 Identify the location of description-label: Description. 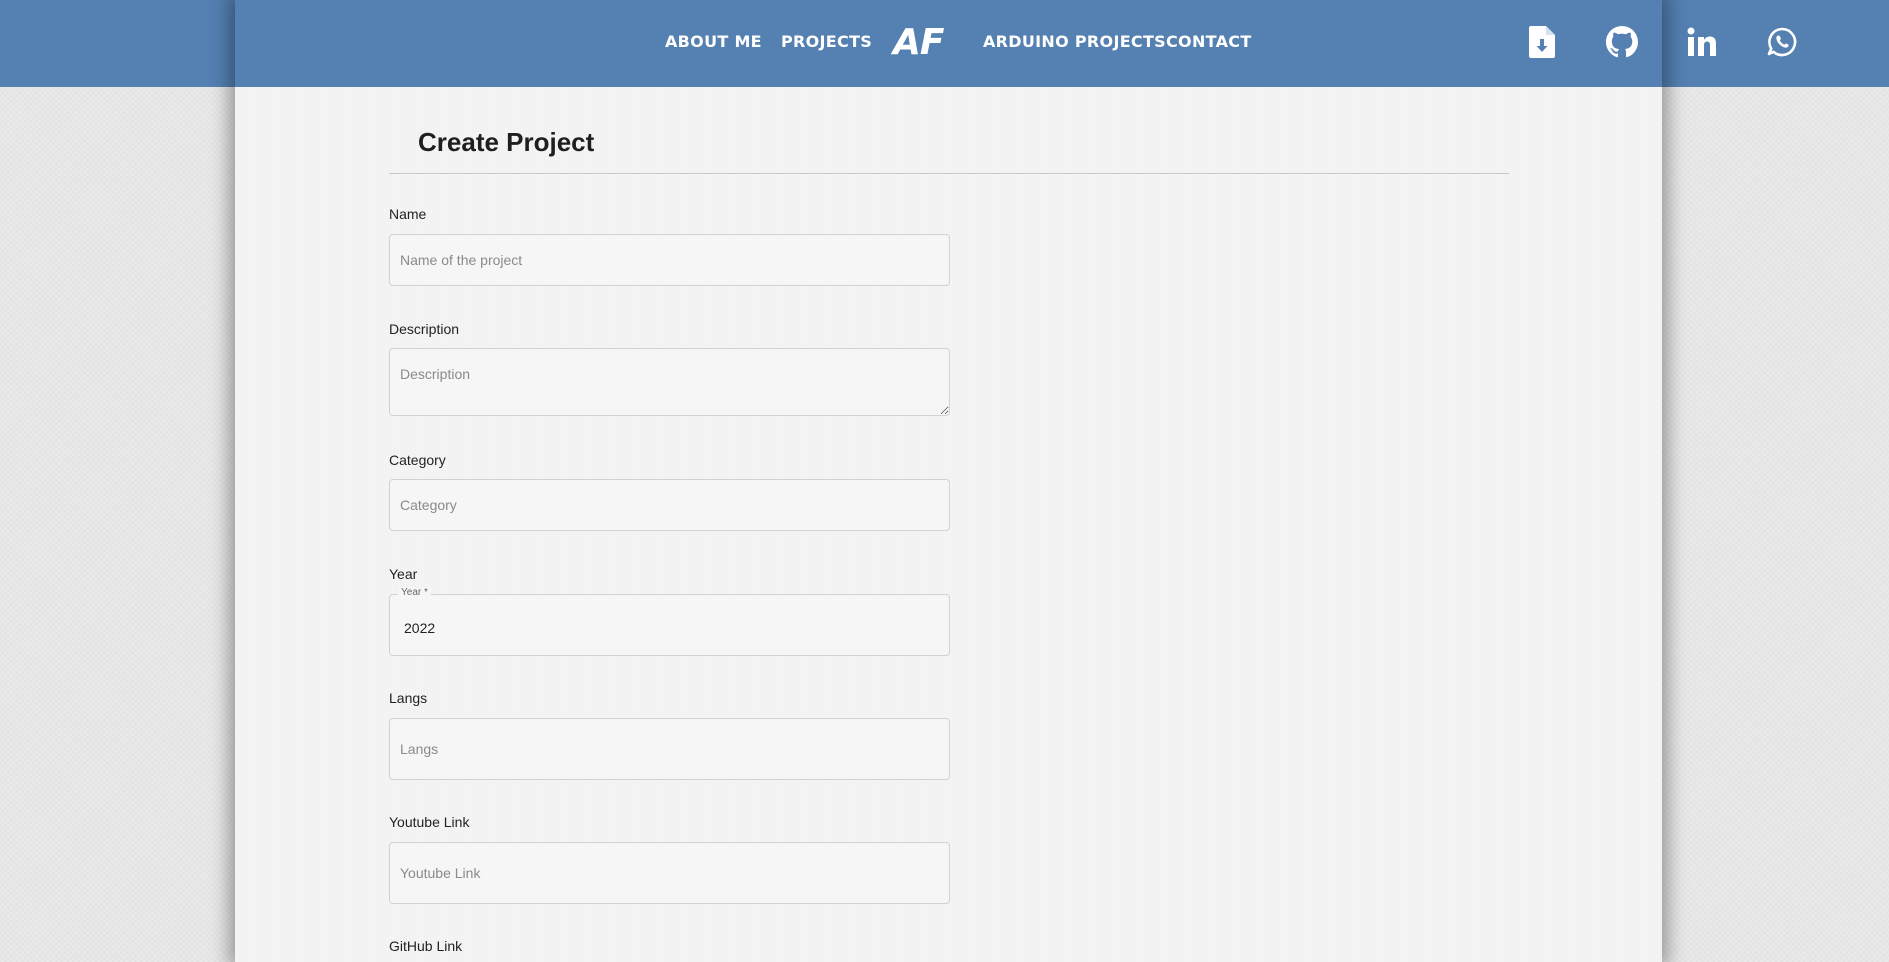
(424, 329).